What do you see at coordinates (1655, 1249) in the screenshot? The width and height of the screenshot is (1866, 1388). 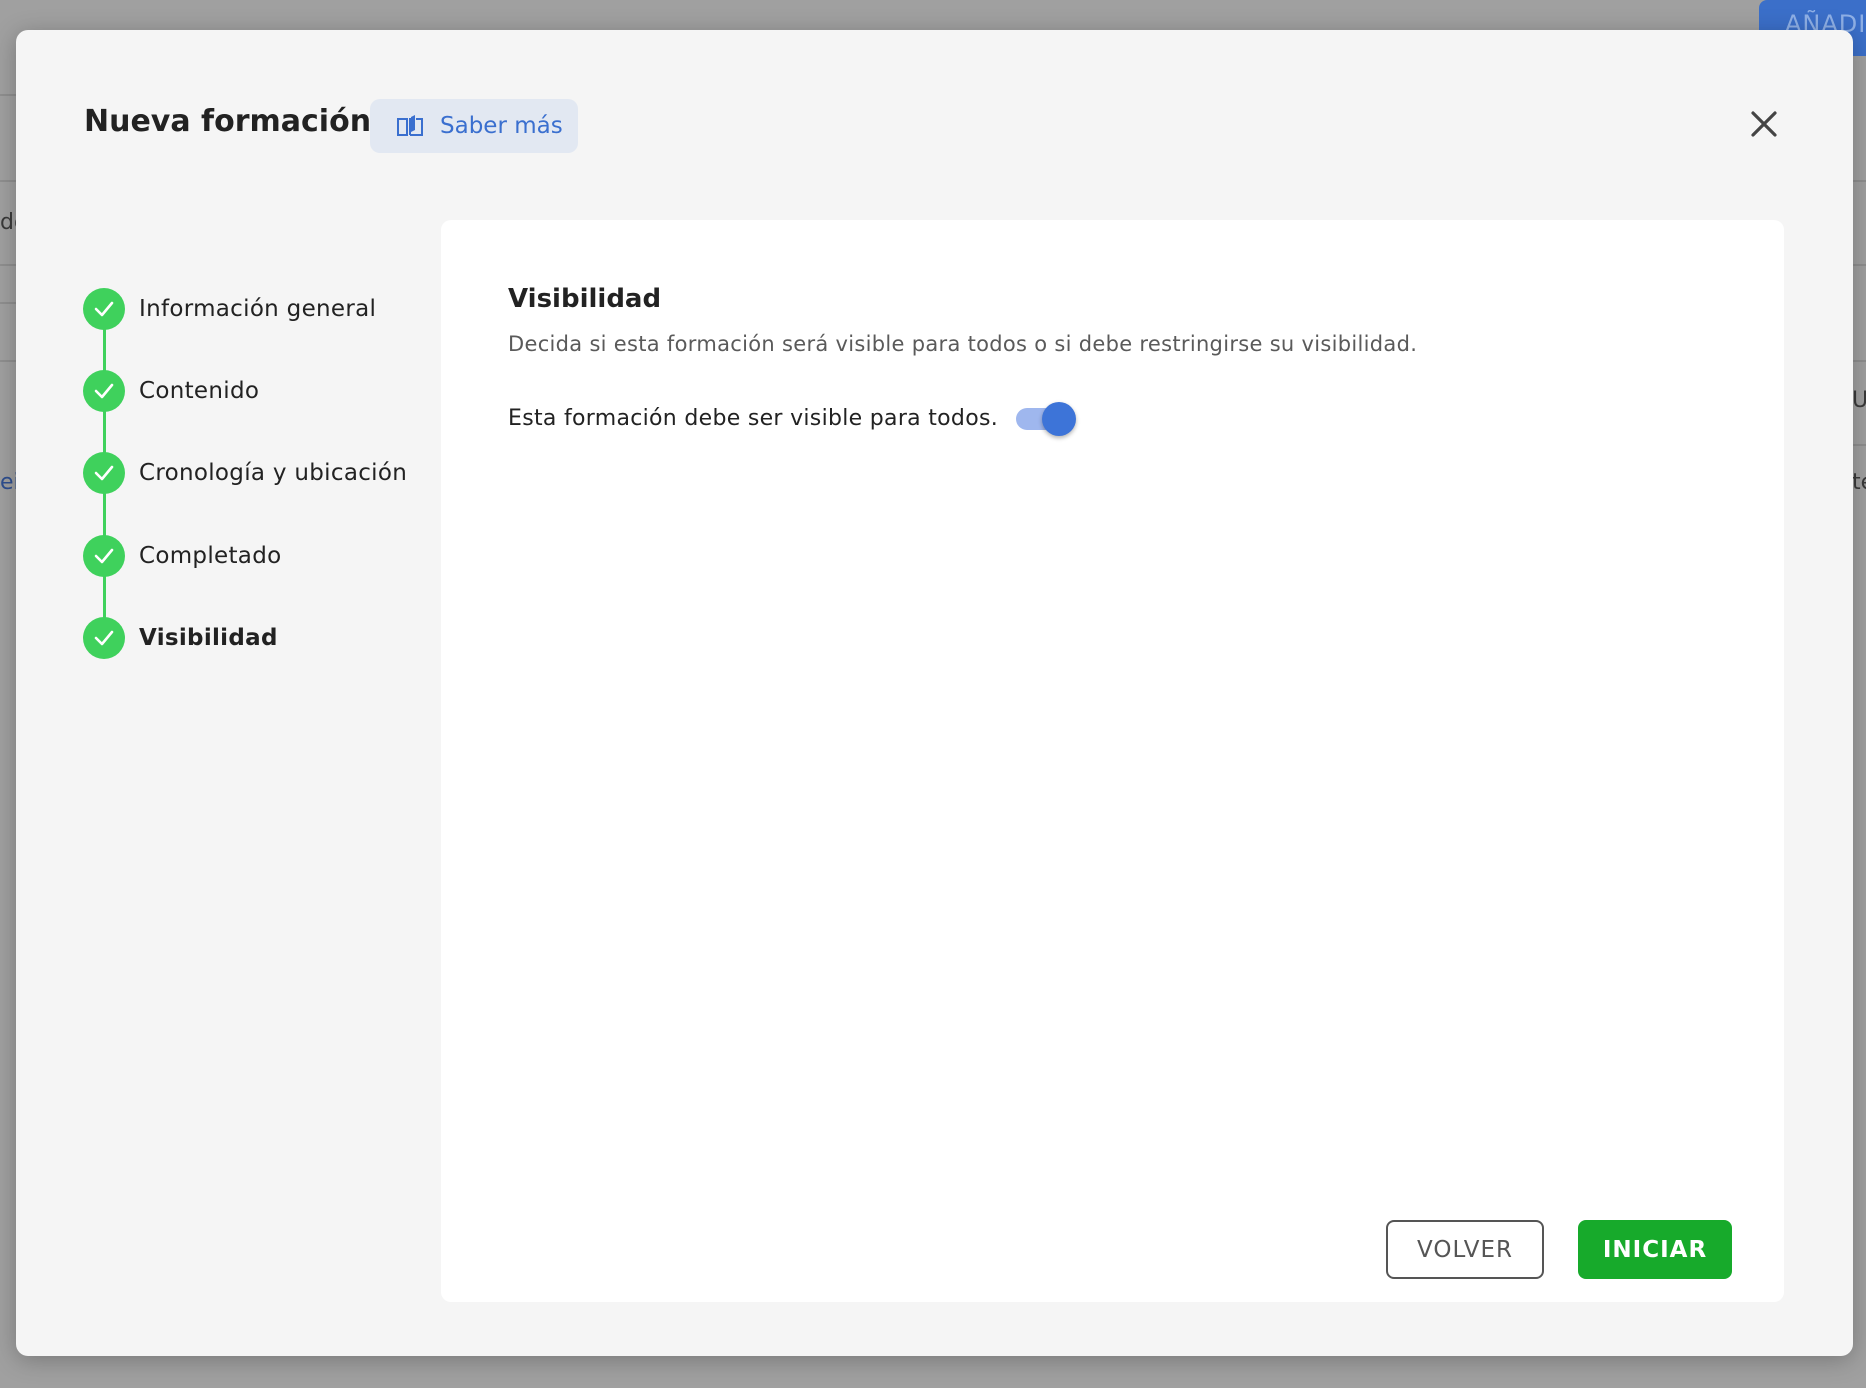 I see `start-button: INICIAR` at bounding box center [1655, 1249].